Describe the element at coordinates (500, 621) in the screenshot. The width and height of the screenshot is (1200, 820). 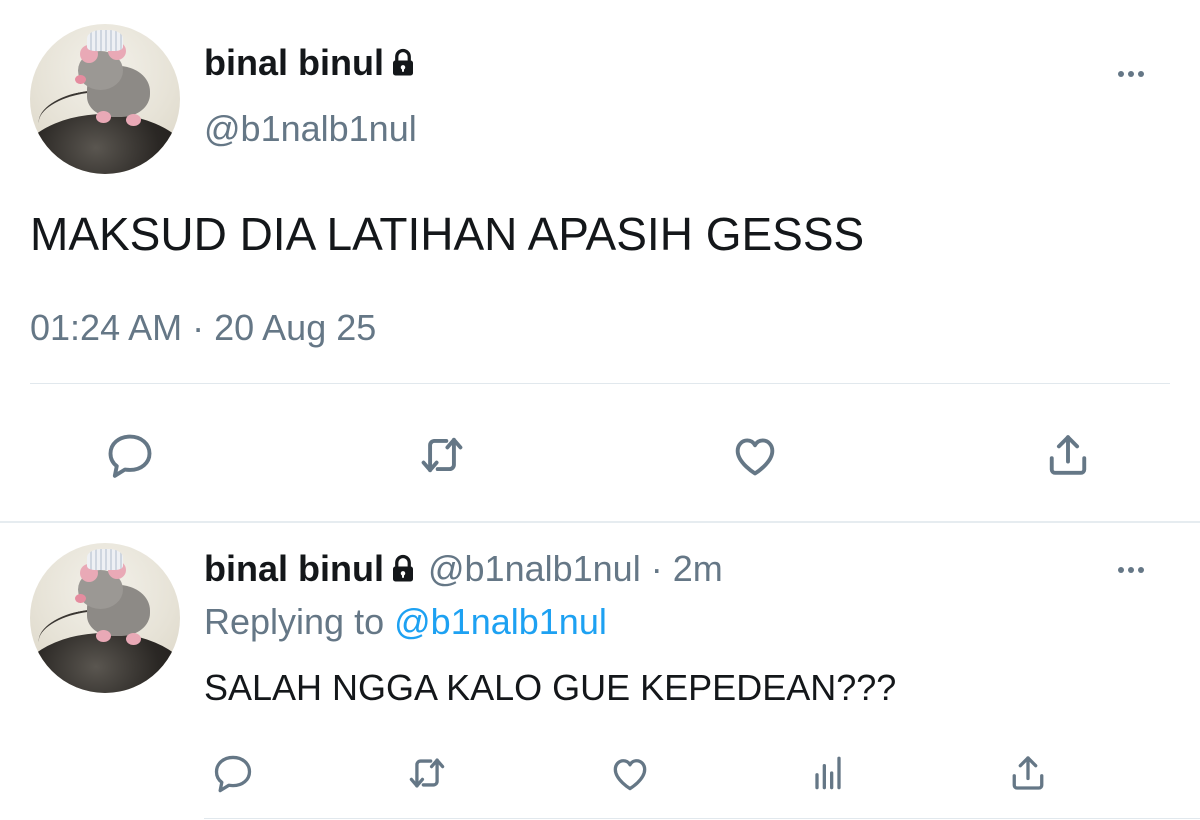
I see `replying-to-handle: @b1nalb1nul` at that location.